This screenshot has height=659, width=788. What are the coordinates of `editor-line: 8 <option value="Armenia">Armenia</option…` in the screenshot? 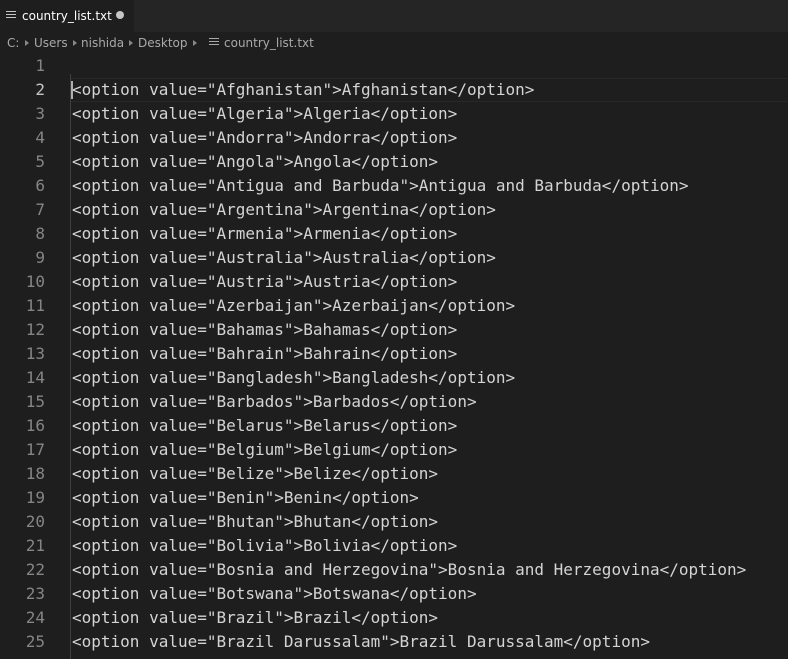 It's located at (394, 234).